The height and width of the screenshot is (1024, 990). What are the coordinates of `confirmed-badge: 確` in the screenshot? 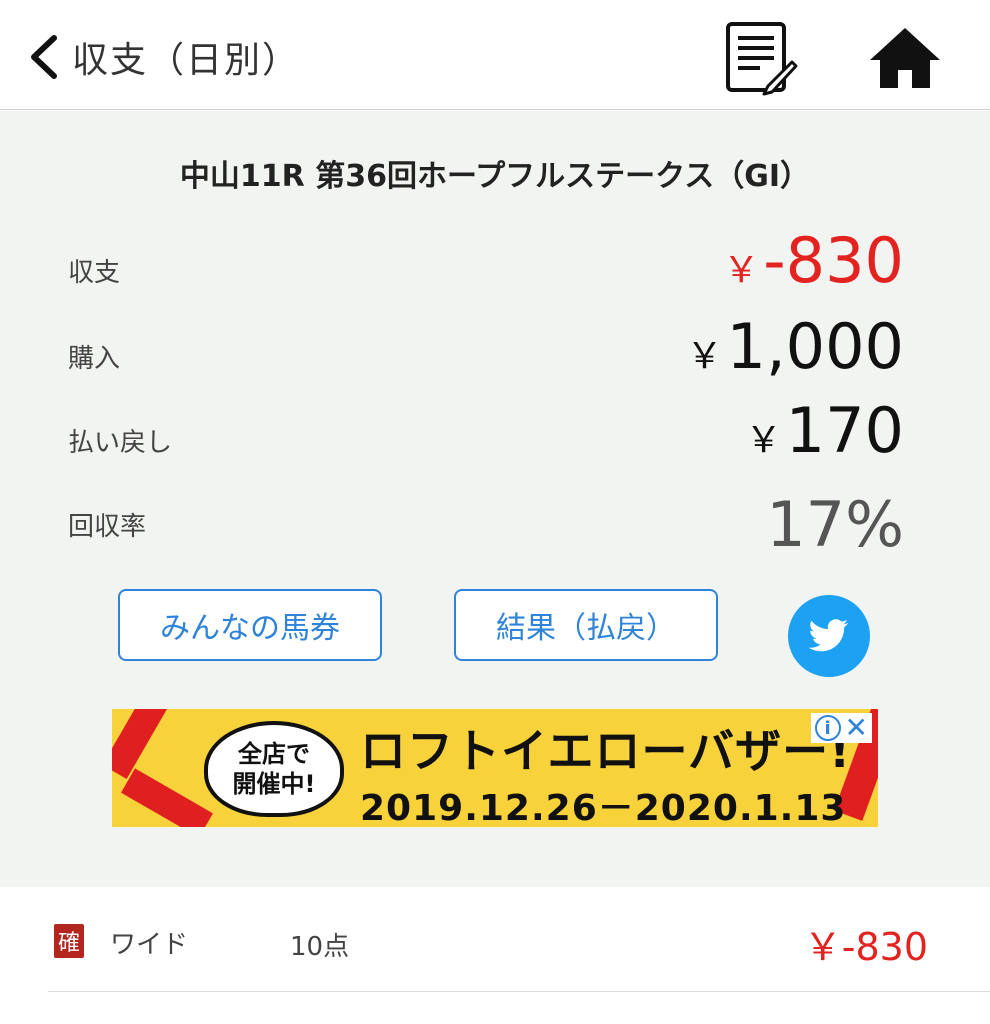 It's located at (69, 941).